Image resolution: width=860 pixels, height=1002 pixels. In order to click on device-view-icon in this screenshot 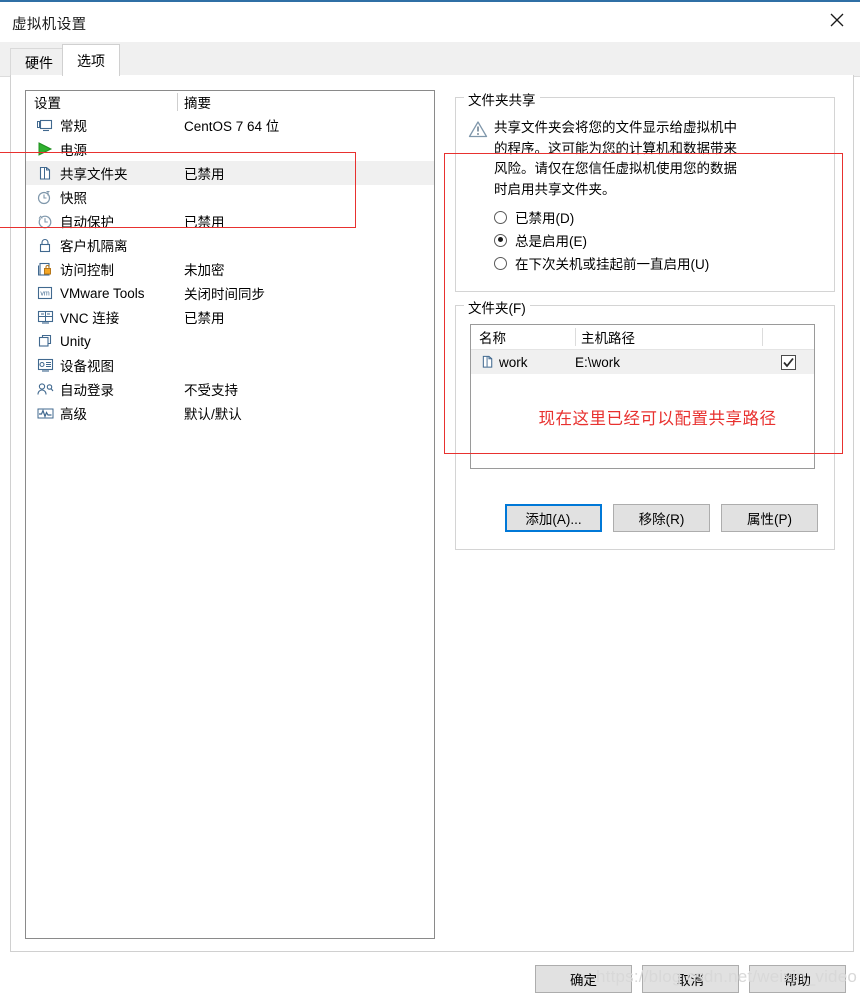, I will do `click(45, 365)`.